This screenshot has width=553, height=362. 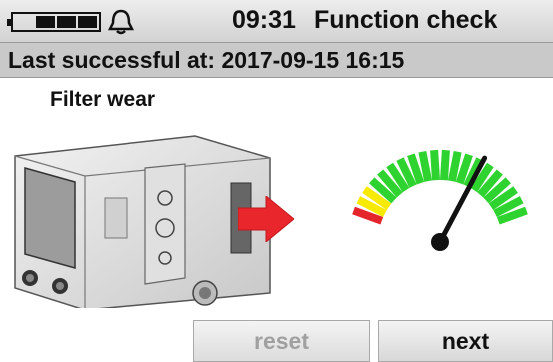 What do you see at coordinates (440, 187) in the screenshot?
I see `gauge-ticks` at bounding box center [440, 187].